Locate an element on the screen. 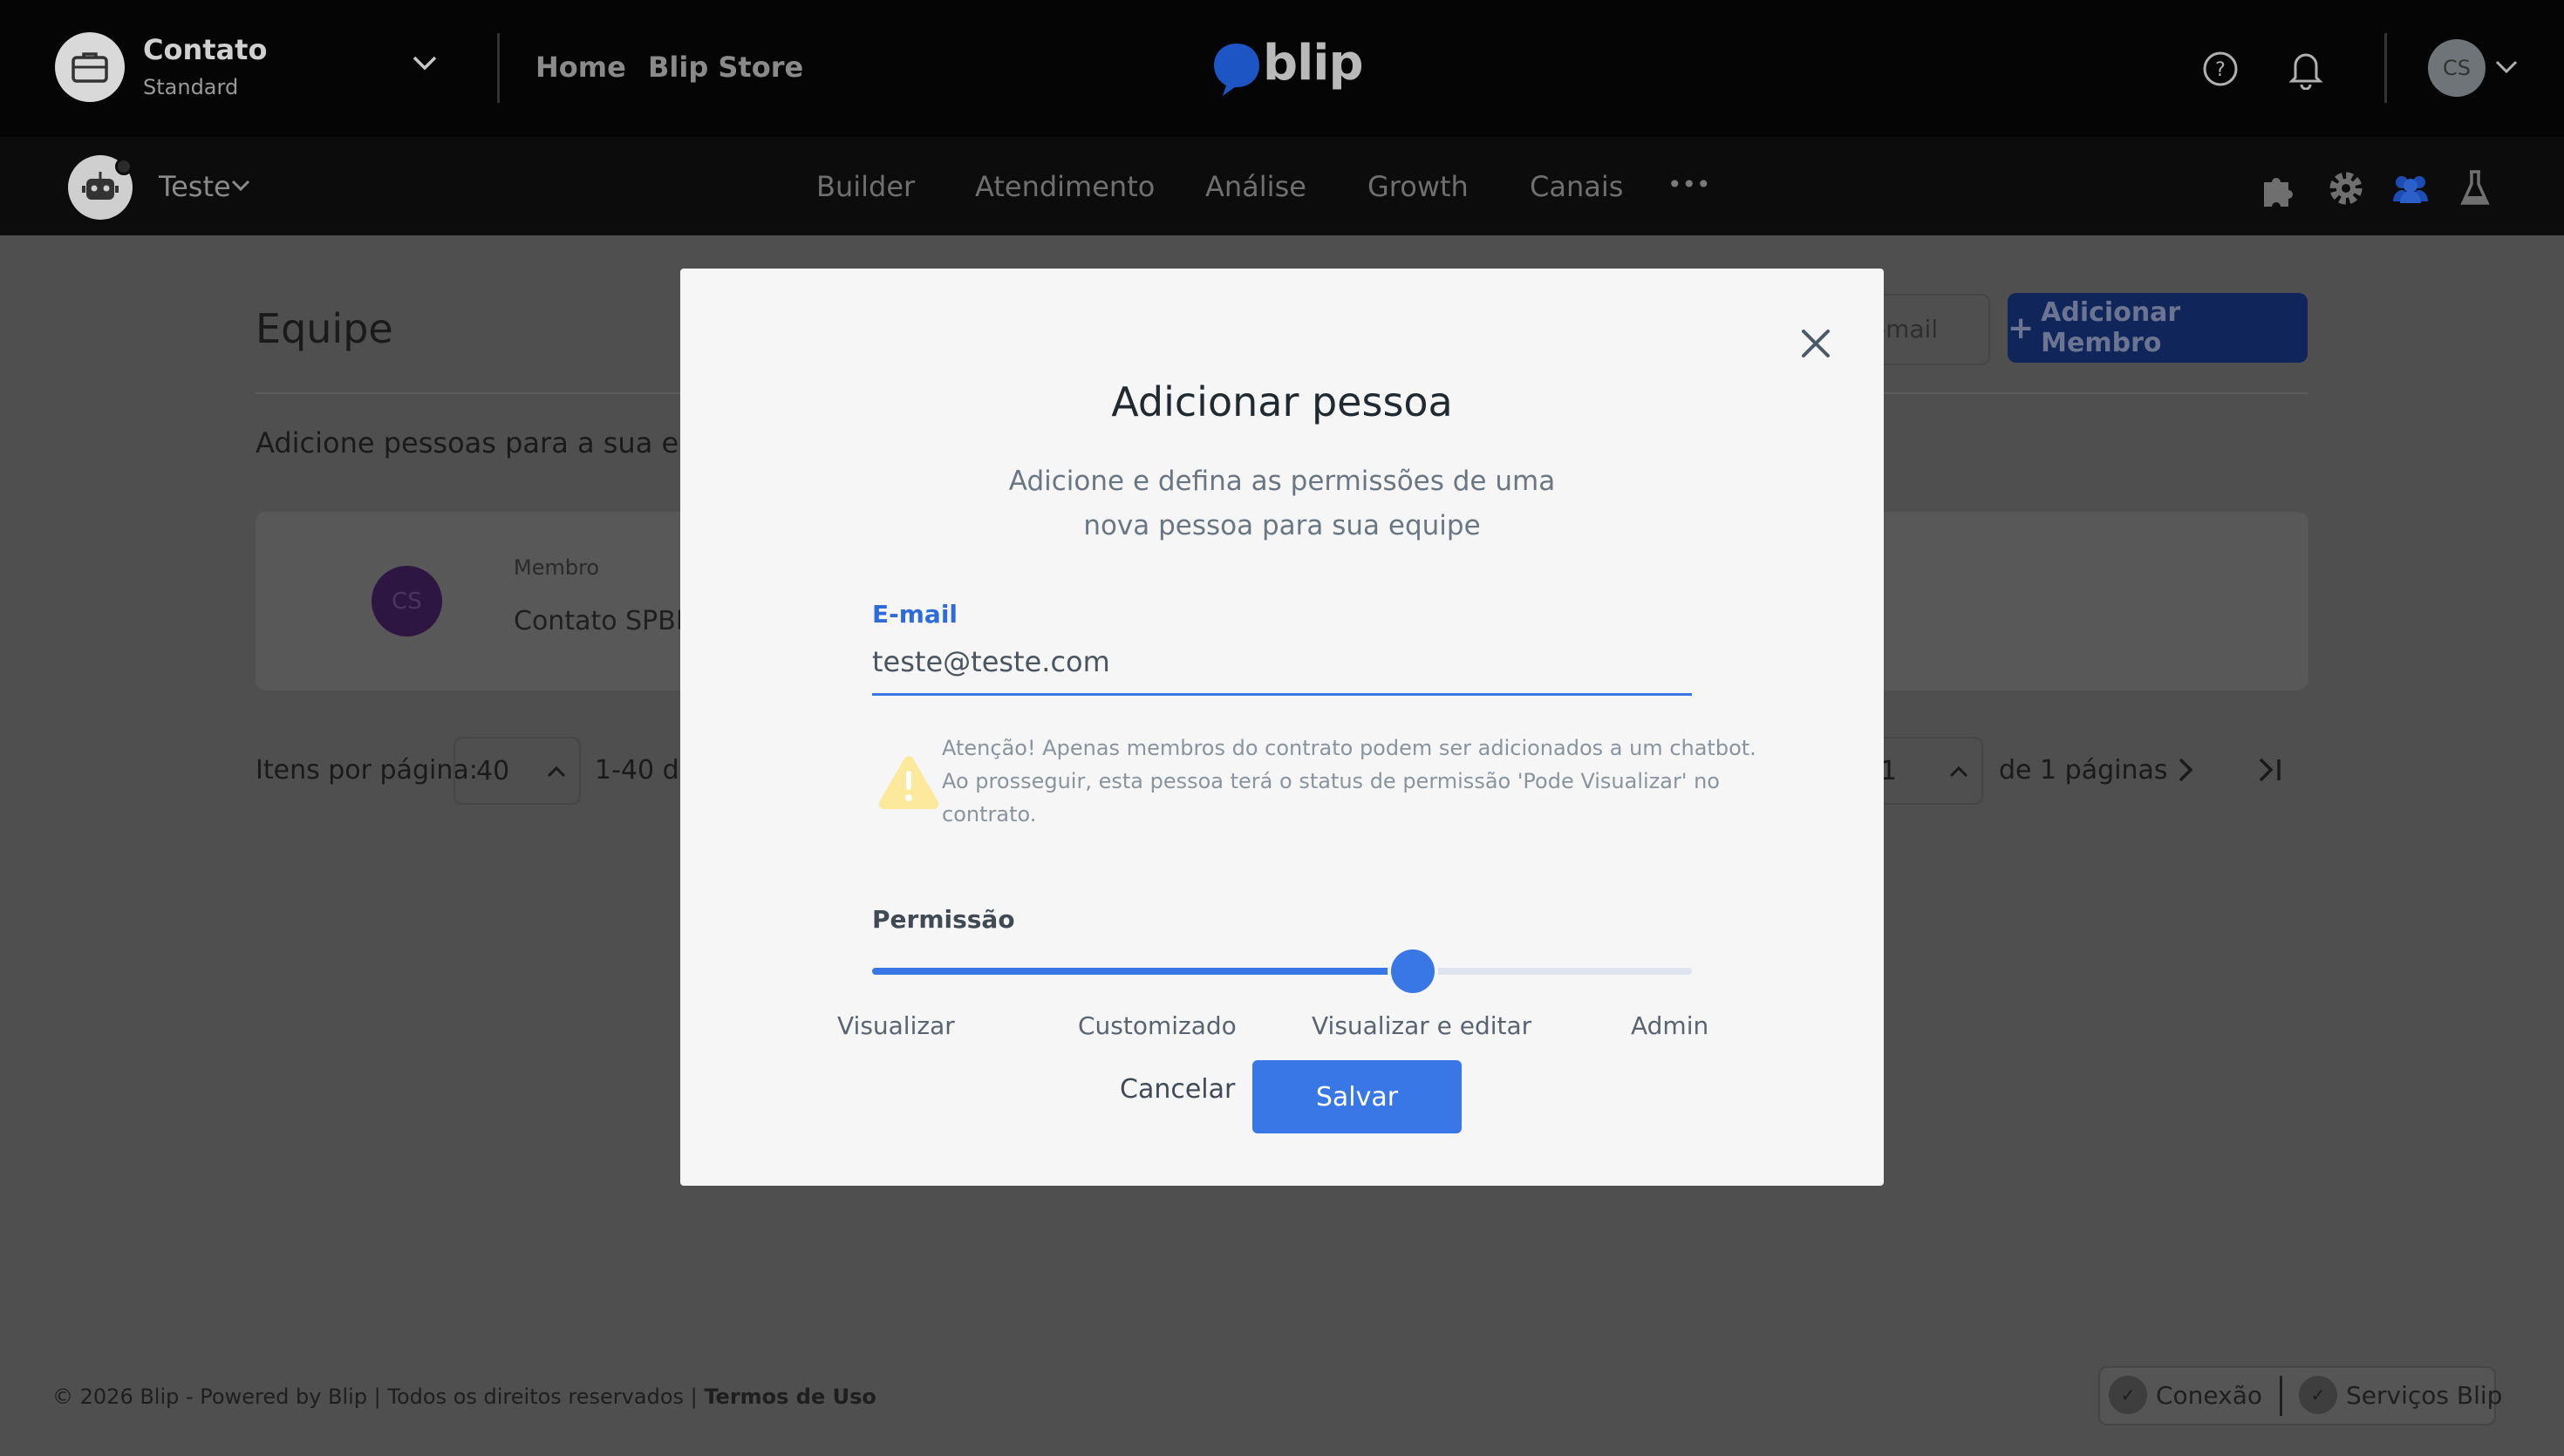 The width and height of the screenshot is (2564, 1456). permission-slider-fill is located at coordinates (1142, 971).